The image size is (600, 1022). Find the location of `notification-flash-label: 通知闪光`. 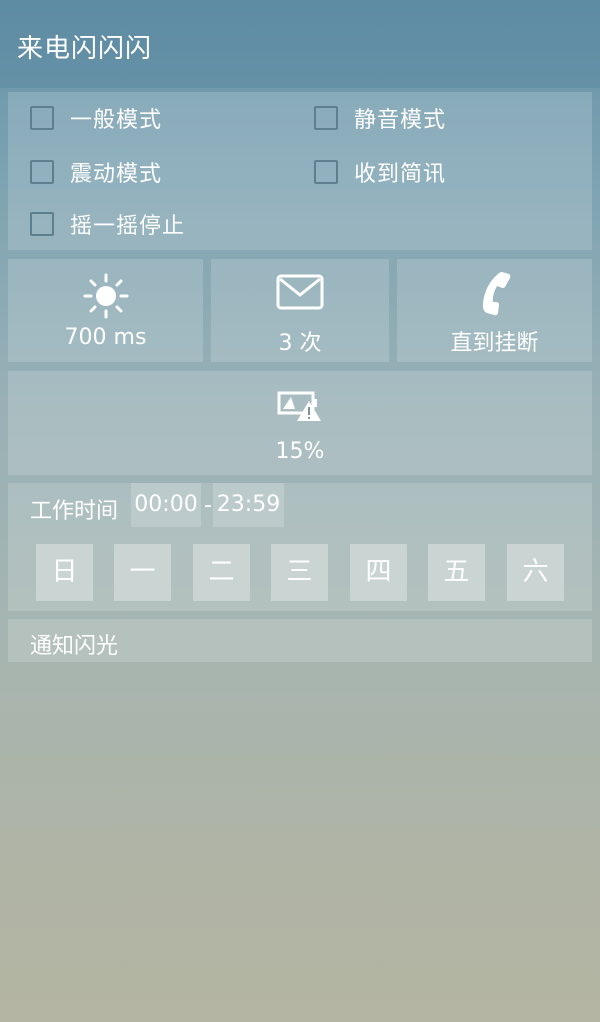

notification-flash-label: 通知闪光 is located at coordinates (74, 646).